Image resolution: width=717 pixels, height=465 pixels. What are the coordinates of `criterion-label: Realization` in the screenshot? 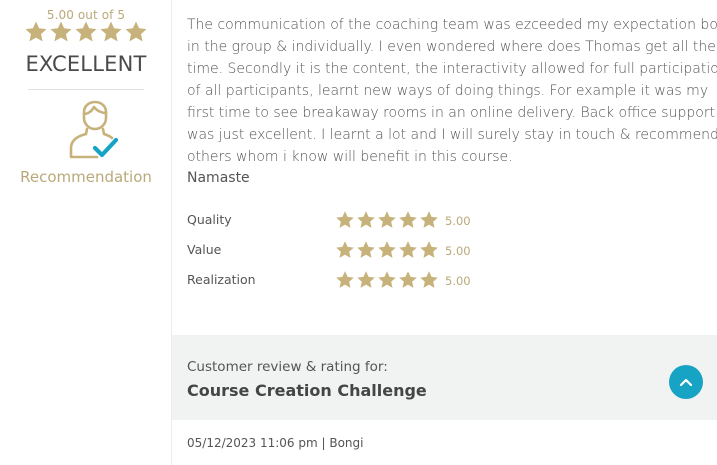 It's located at (221, 279).